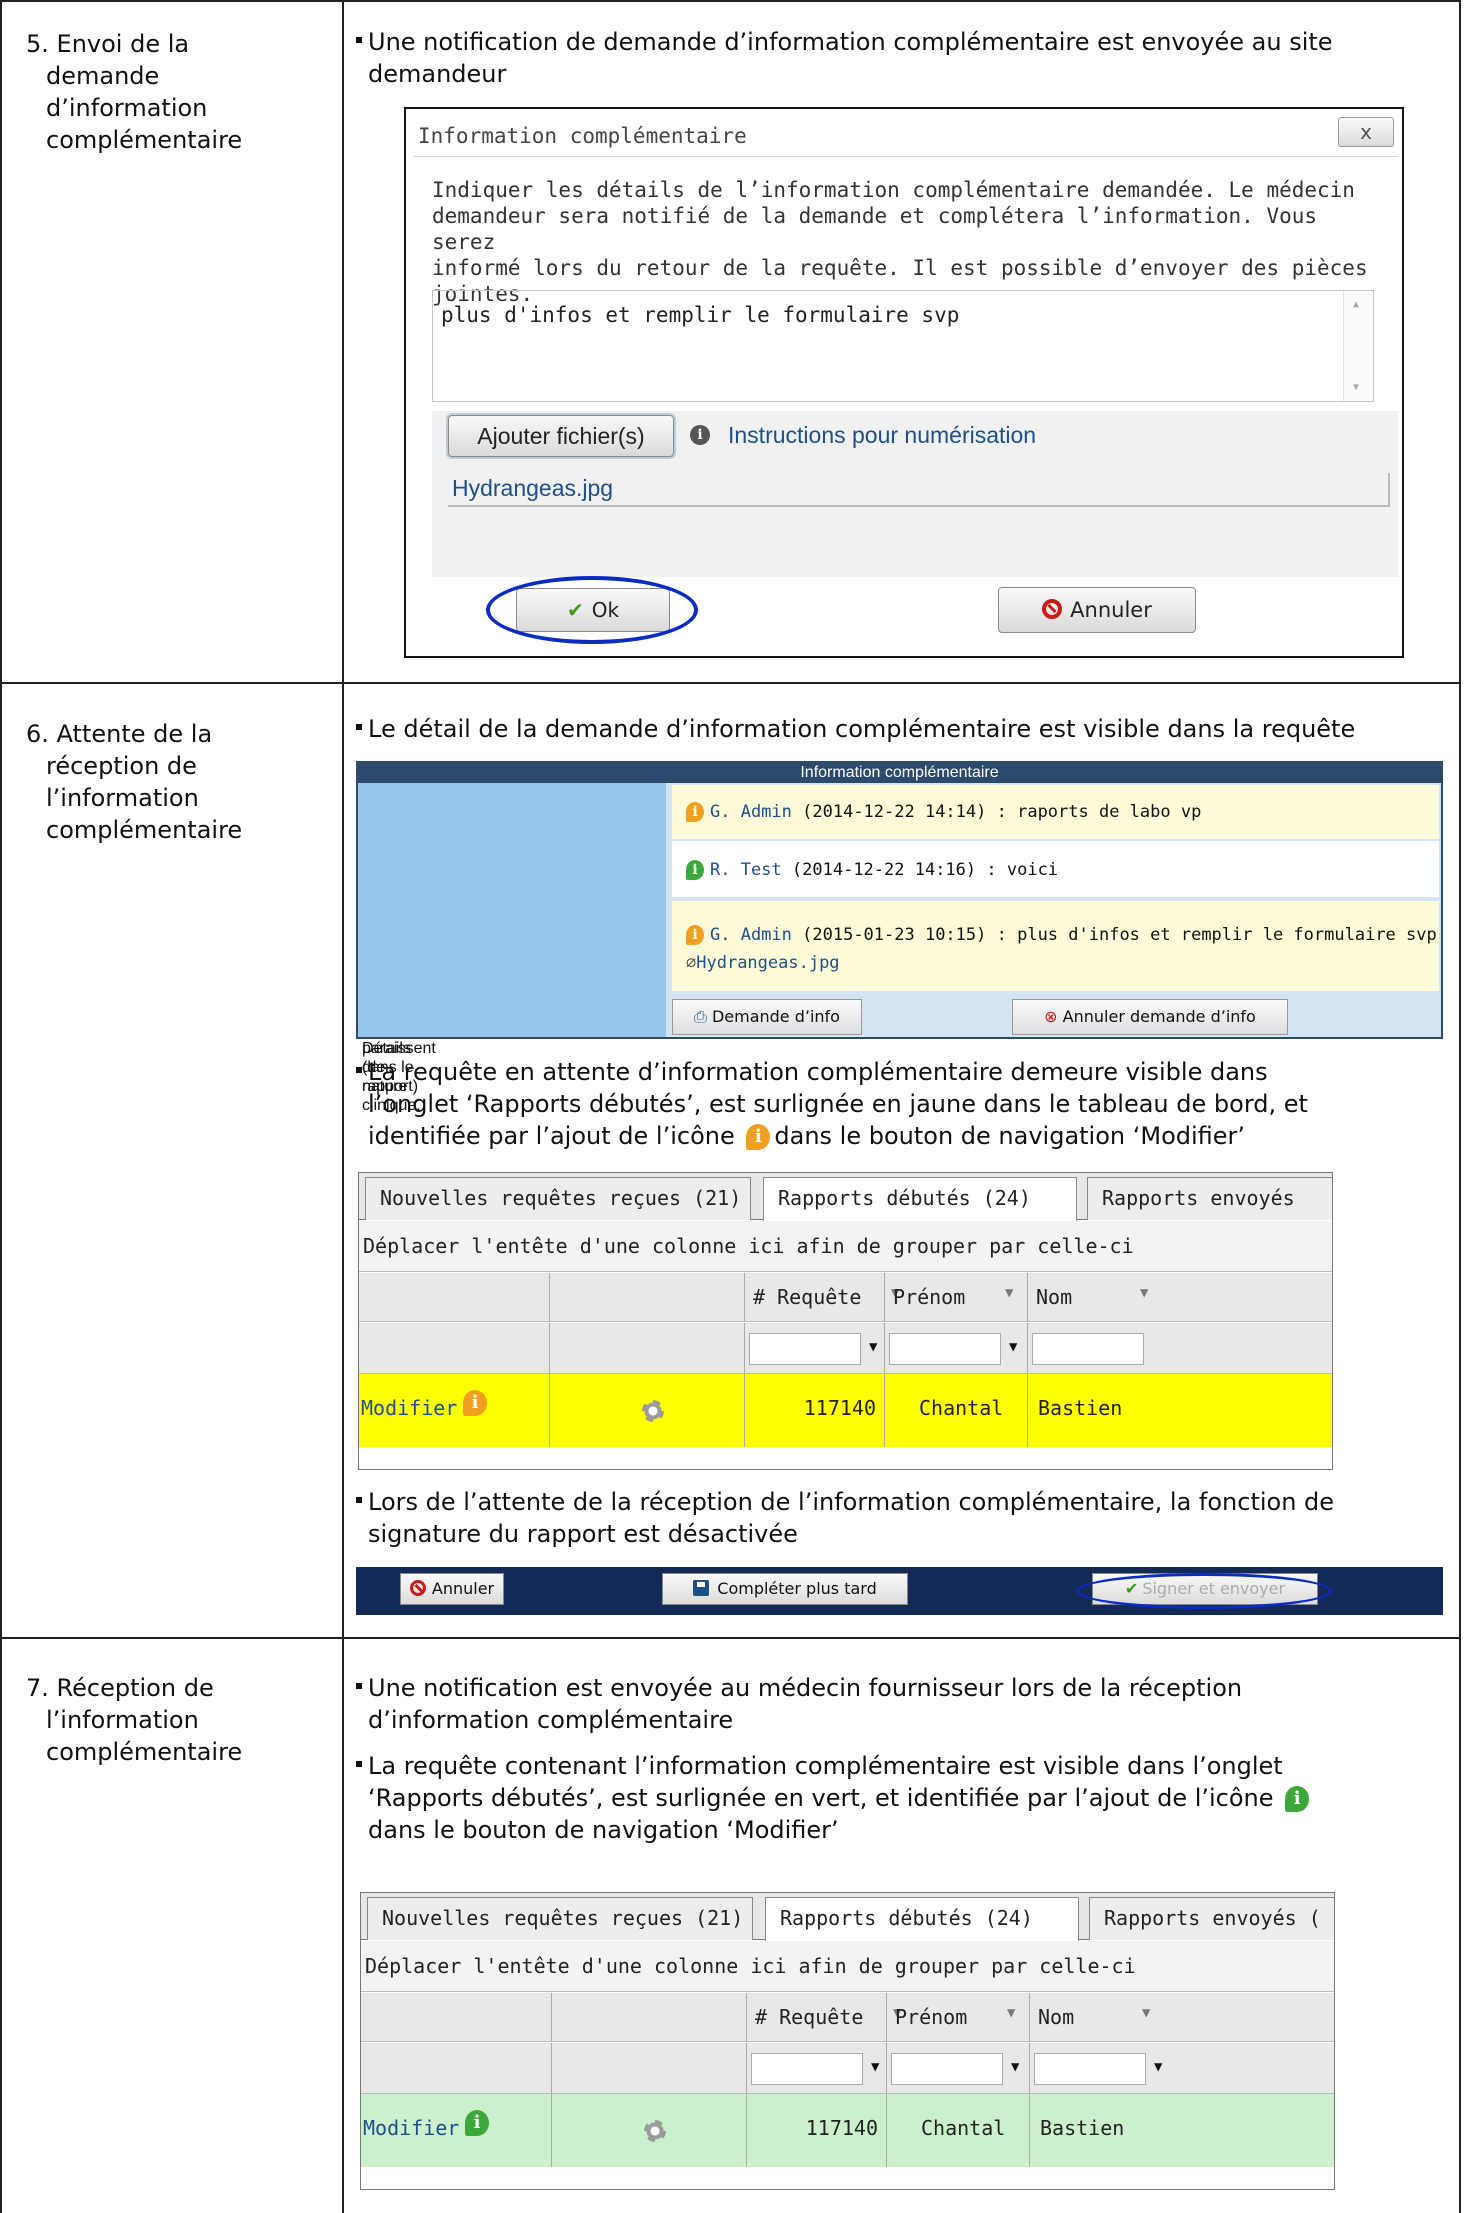 The width and height of the screenshot is (1465, 2213). What do you see at coordinates (1150, 1017) in the screenshot?
I see `cancel-request-button: ⊗ Annuler demande d’info` at bounding box center [1150, 1017].